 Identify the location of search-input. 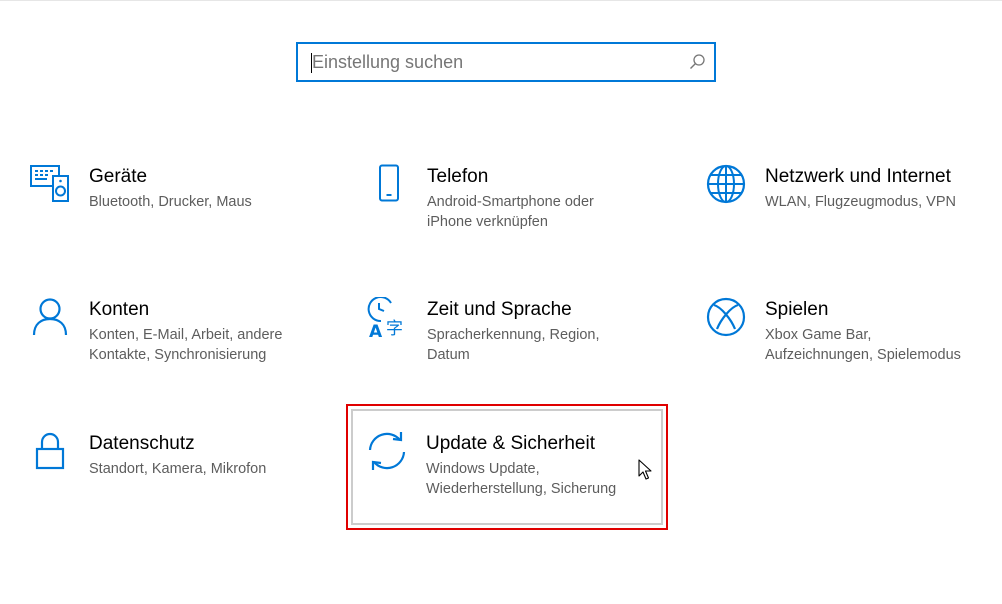
(489, 62).